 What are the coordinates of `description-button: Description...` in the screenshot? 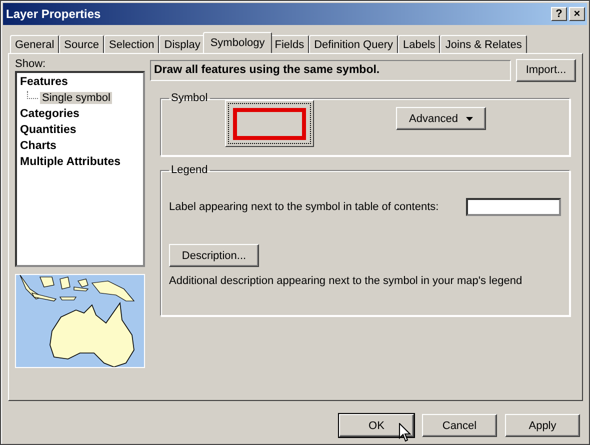 It's located at (214, 255).